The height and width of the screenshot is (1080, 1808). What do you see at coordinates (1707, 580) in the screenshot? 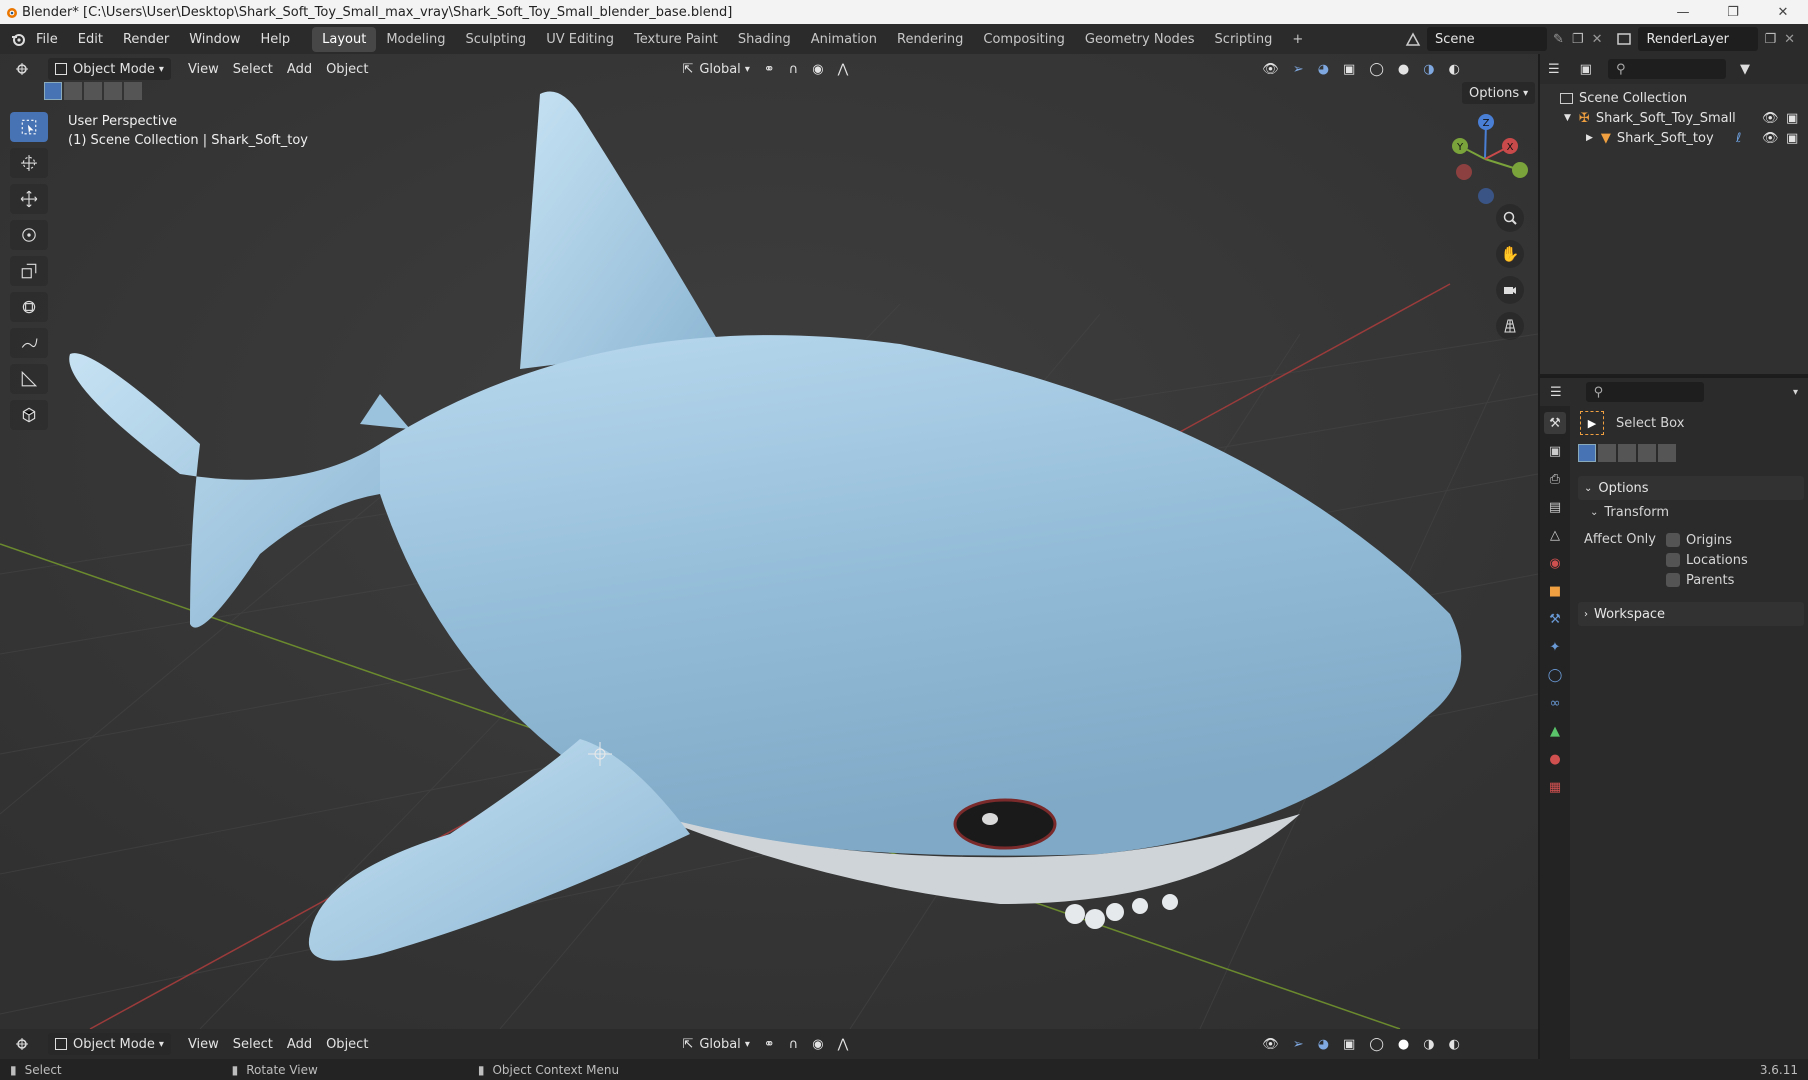
I see `parents-checkbox: Parents` at bounding box center [1707, 580].